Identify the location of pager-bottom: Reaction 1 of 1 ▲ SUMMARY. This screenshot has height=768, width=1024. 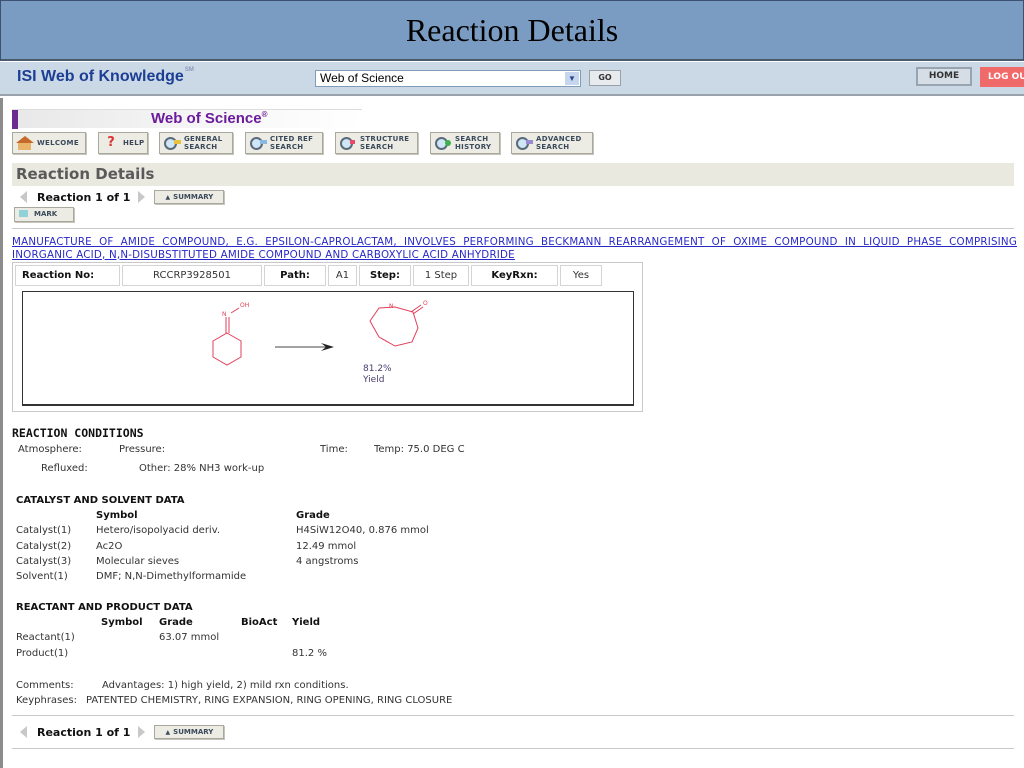
(122, 732).